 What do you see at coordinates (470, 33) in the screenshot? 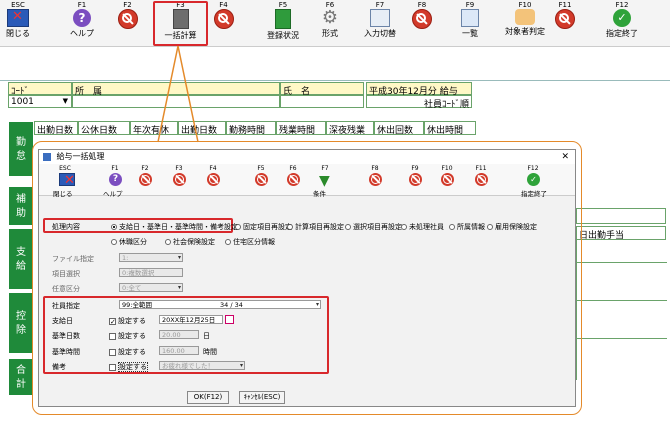
I see `toolbar-label: 一覧` at bounding box center [470, 33].